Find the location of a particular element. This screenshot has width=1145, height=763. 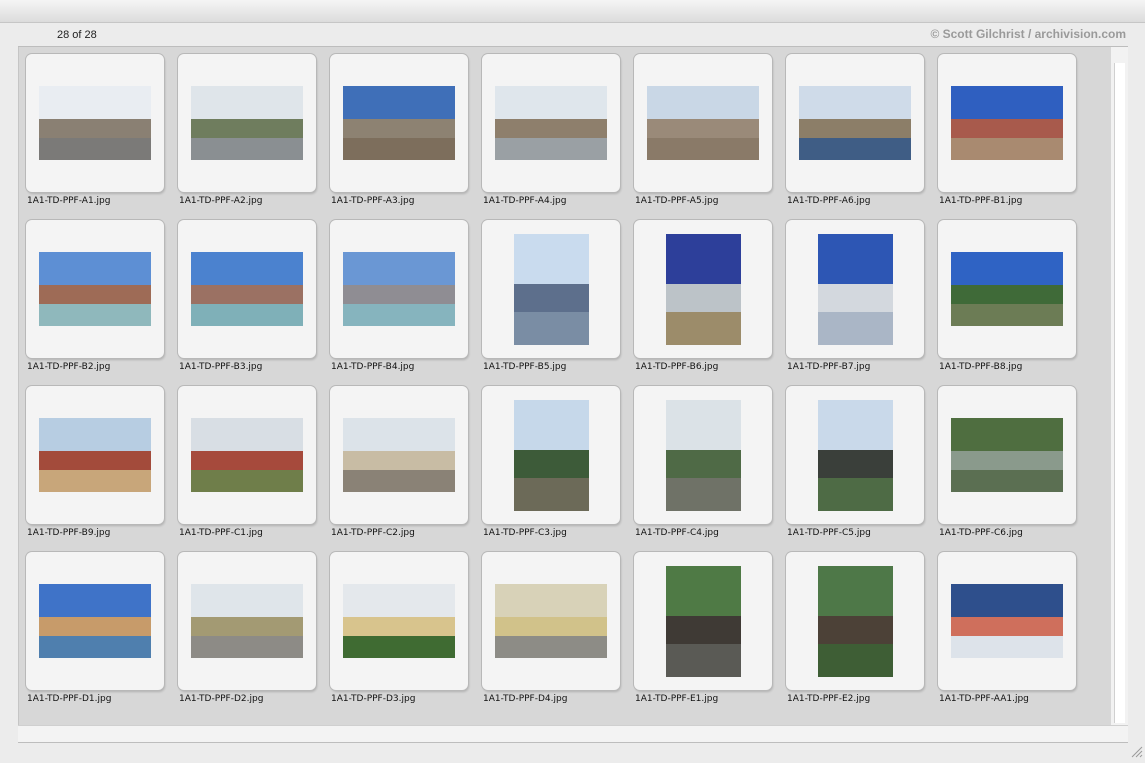

thumbnail-item: 1A1-TD-PPF-C2.jpg is located at coordinates (399, 462).